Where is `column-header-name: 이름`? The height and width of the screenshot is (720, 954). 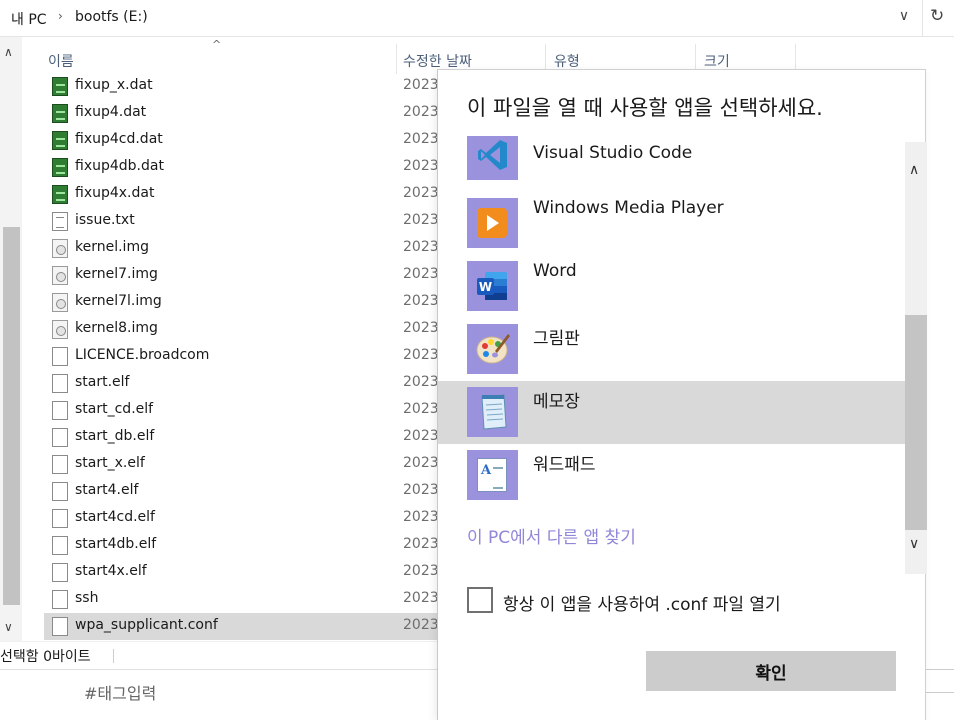
column-header-name: 이름 is located at coordinates (222, 59).